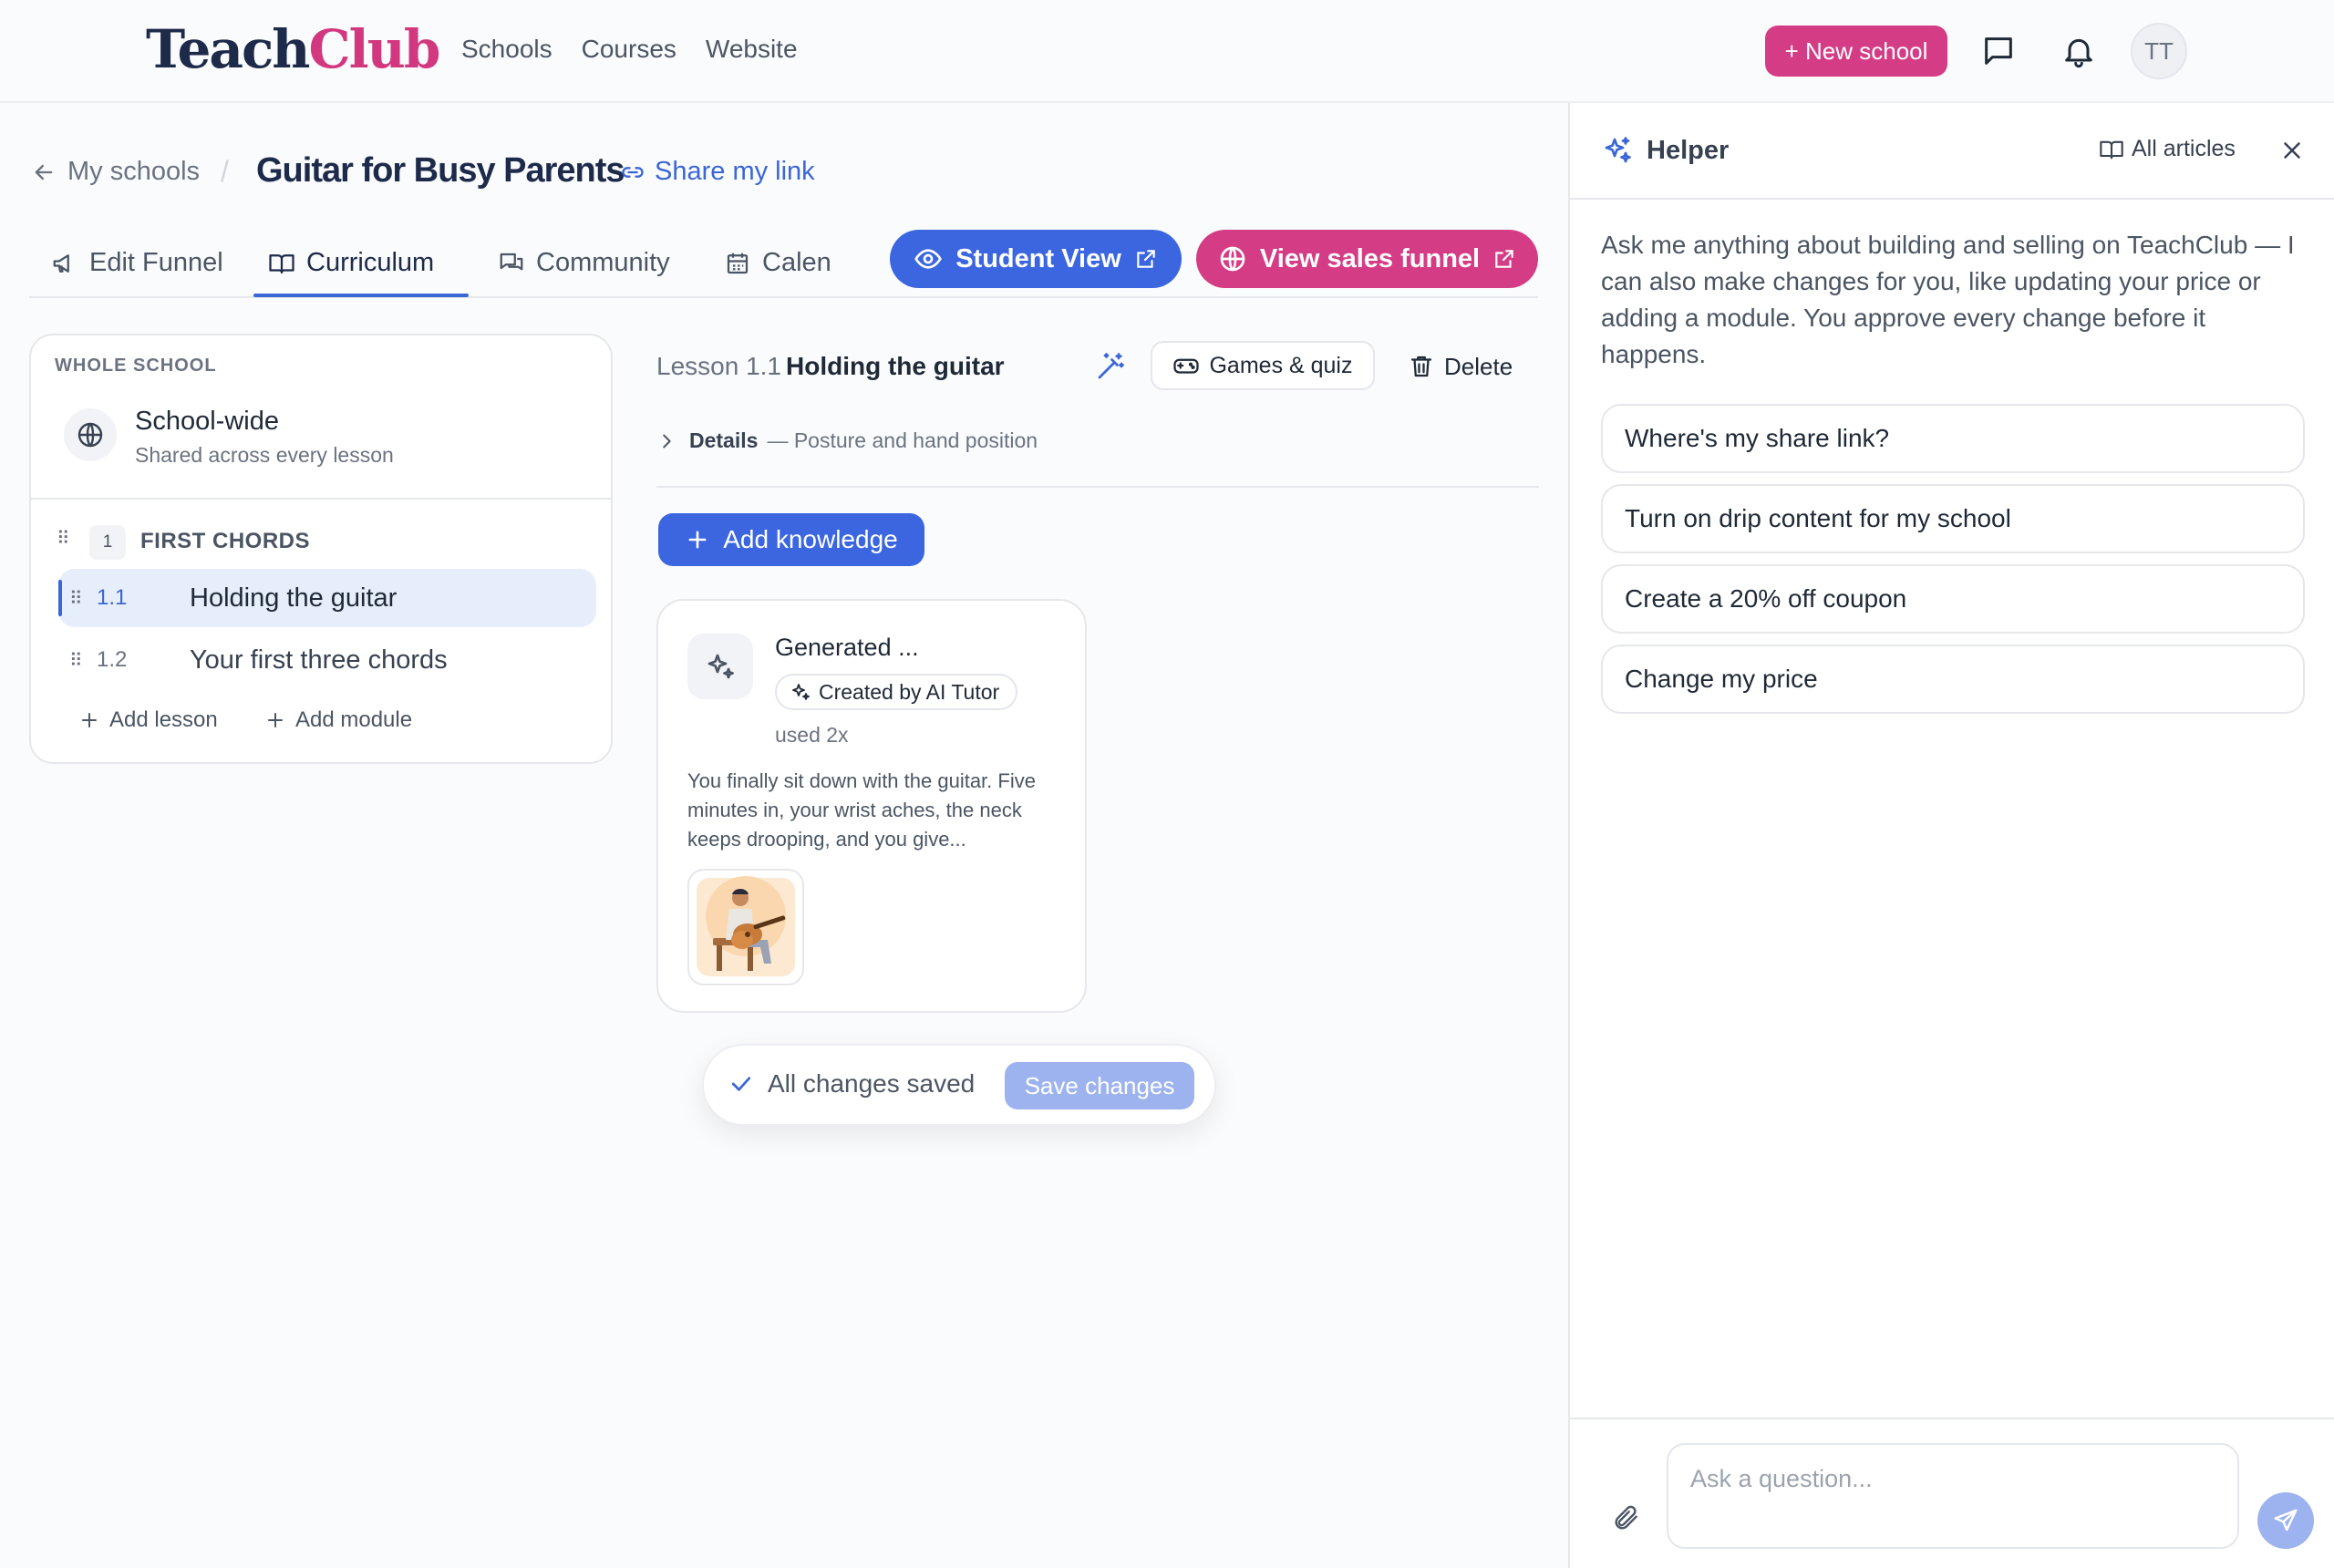 The width and height of the screenshot is (2334, 1568). What do you see at coordinates (134, 171) in the screenshot?
I see `back-label: My schools` at bounding box center [134, 171].